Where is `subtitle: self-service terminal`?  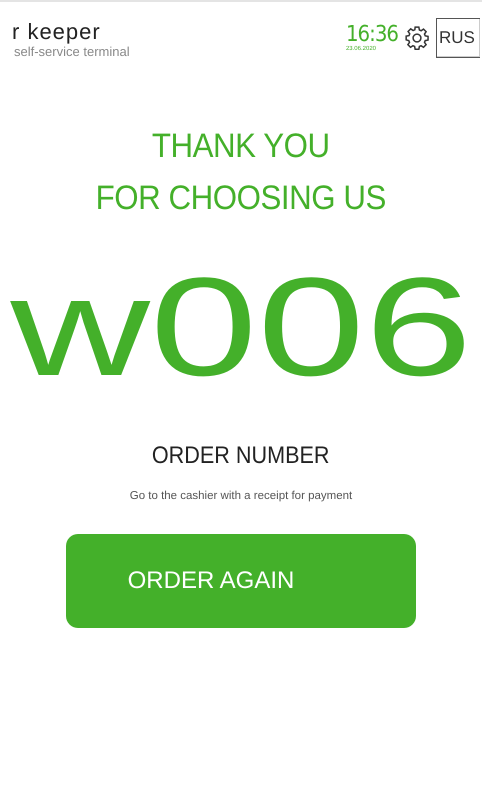
subtitle: self-service terminal is located at coordinates (72, 51).